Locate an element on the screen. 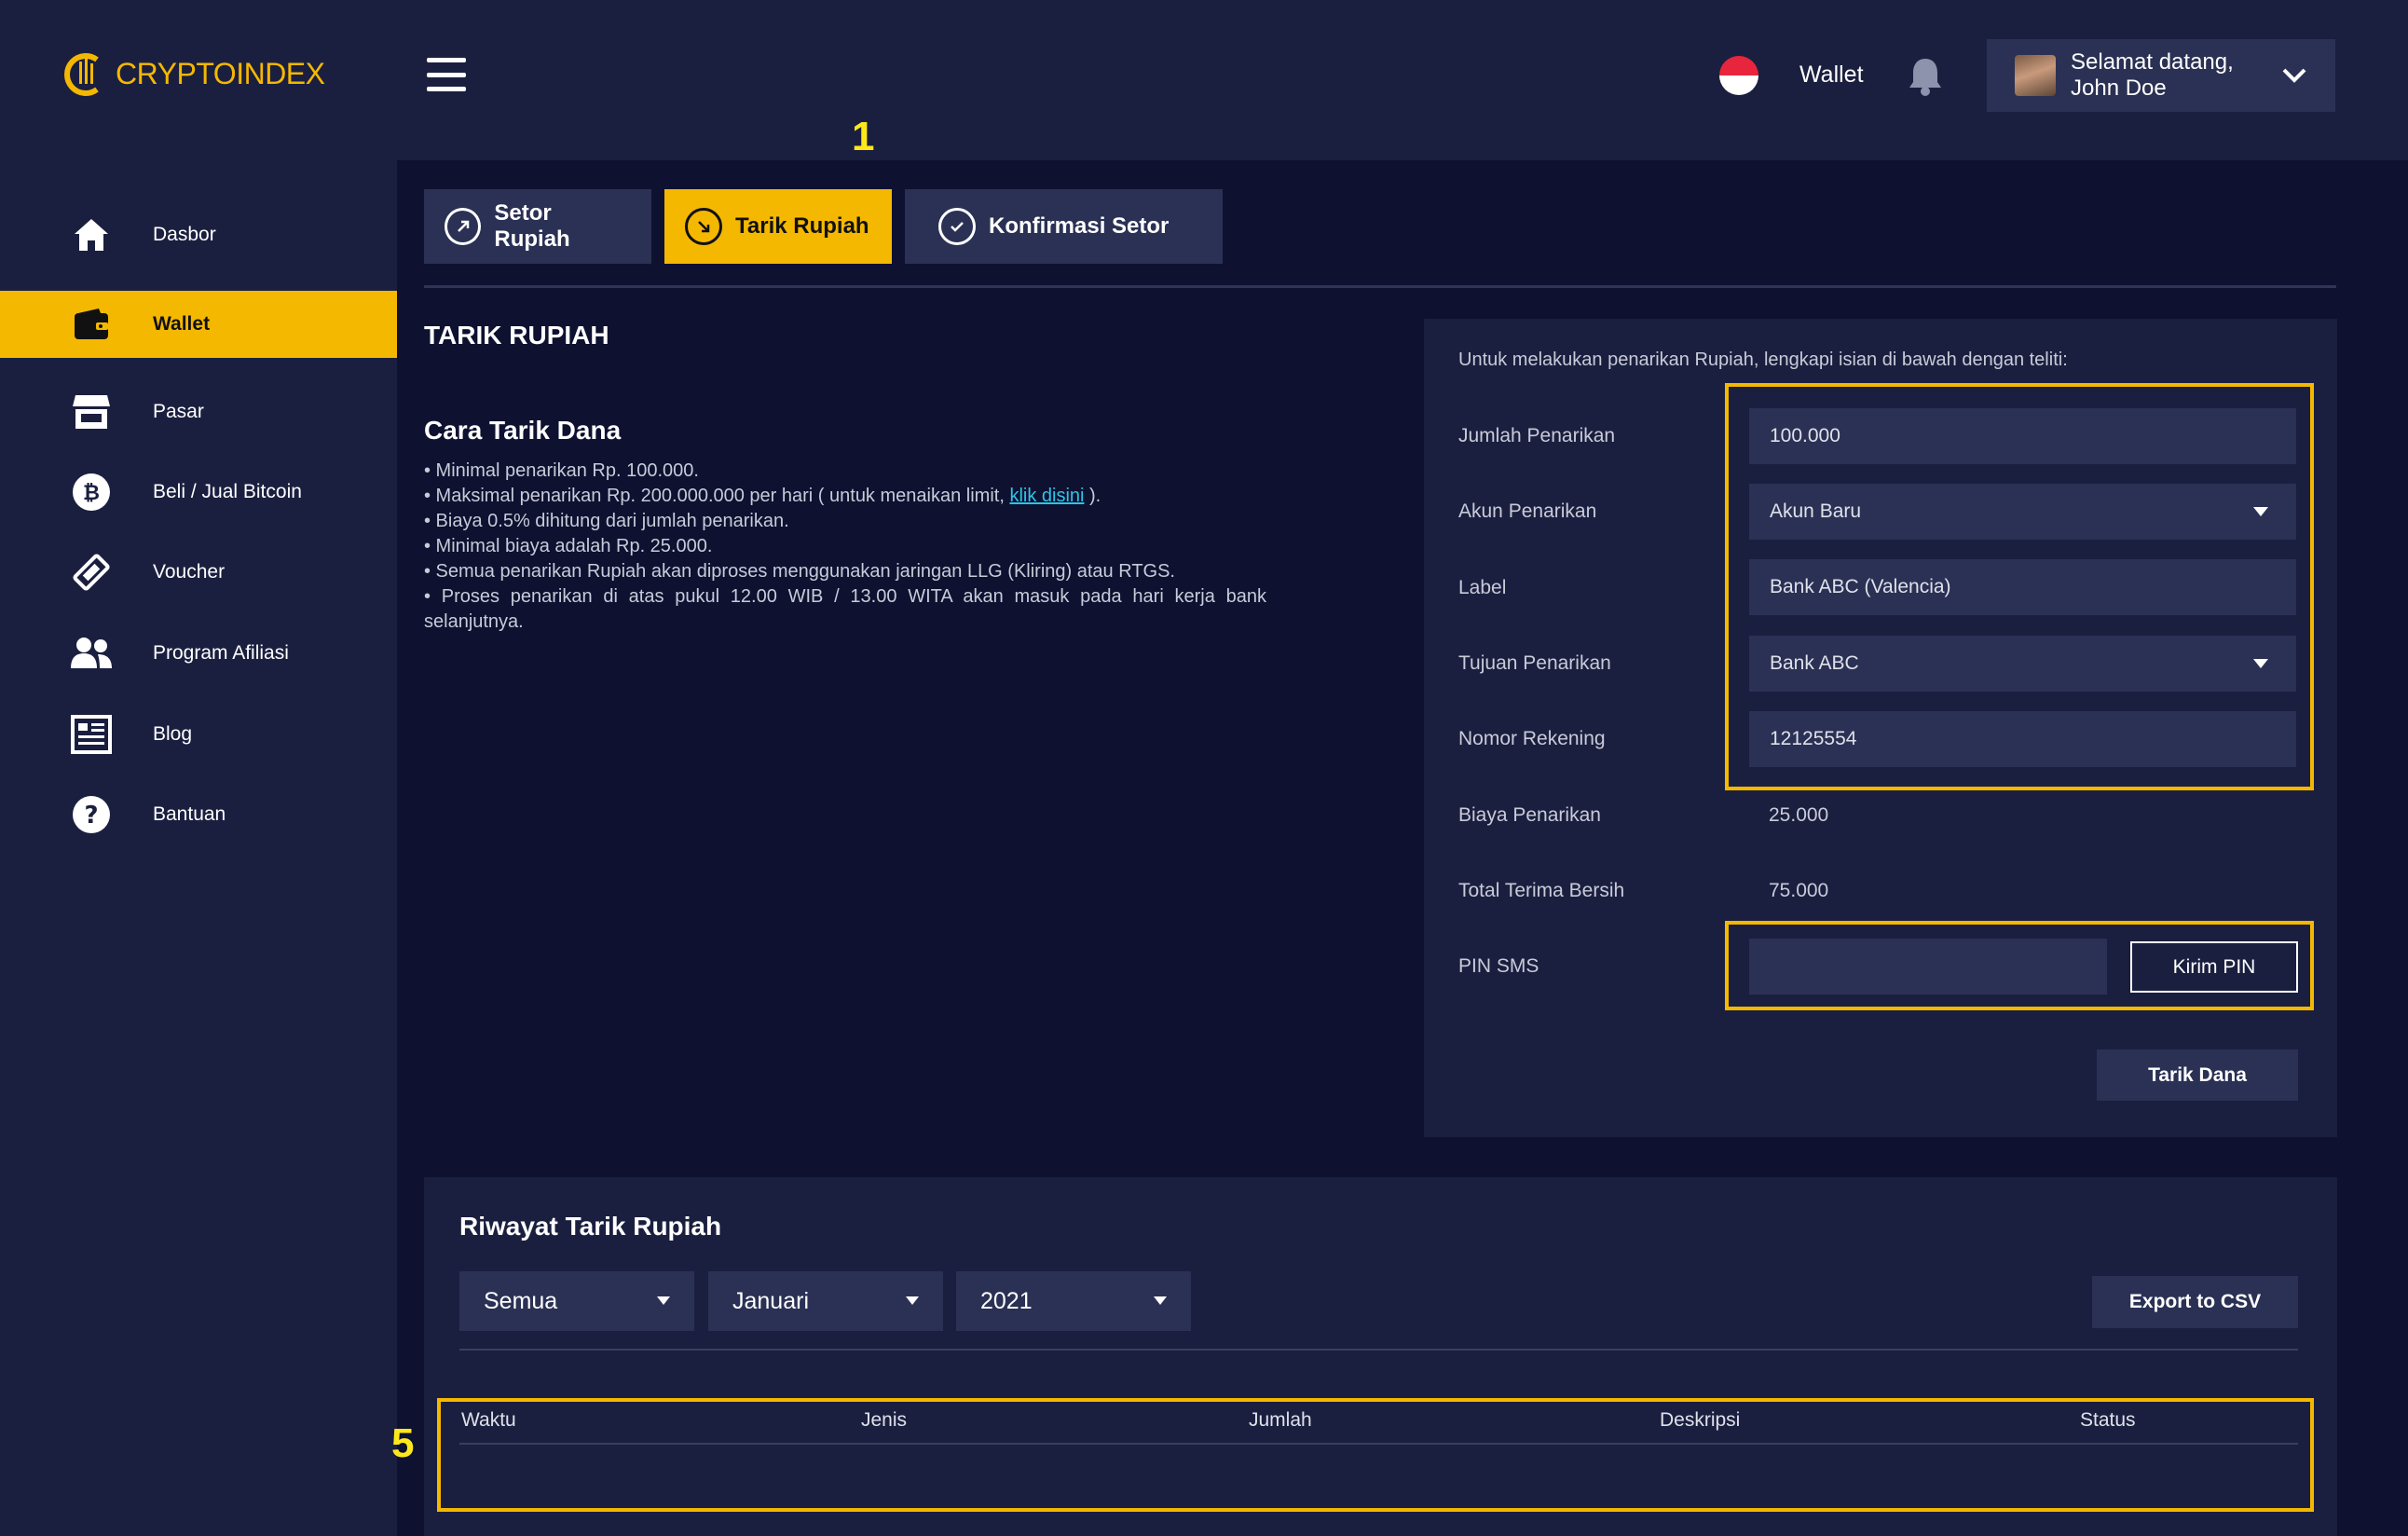 This screenshot has height=1536, width=2408. tab-setor-rupiah: Setor Rupiah is located at coordinates (537, 227).